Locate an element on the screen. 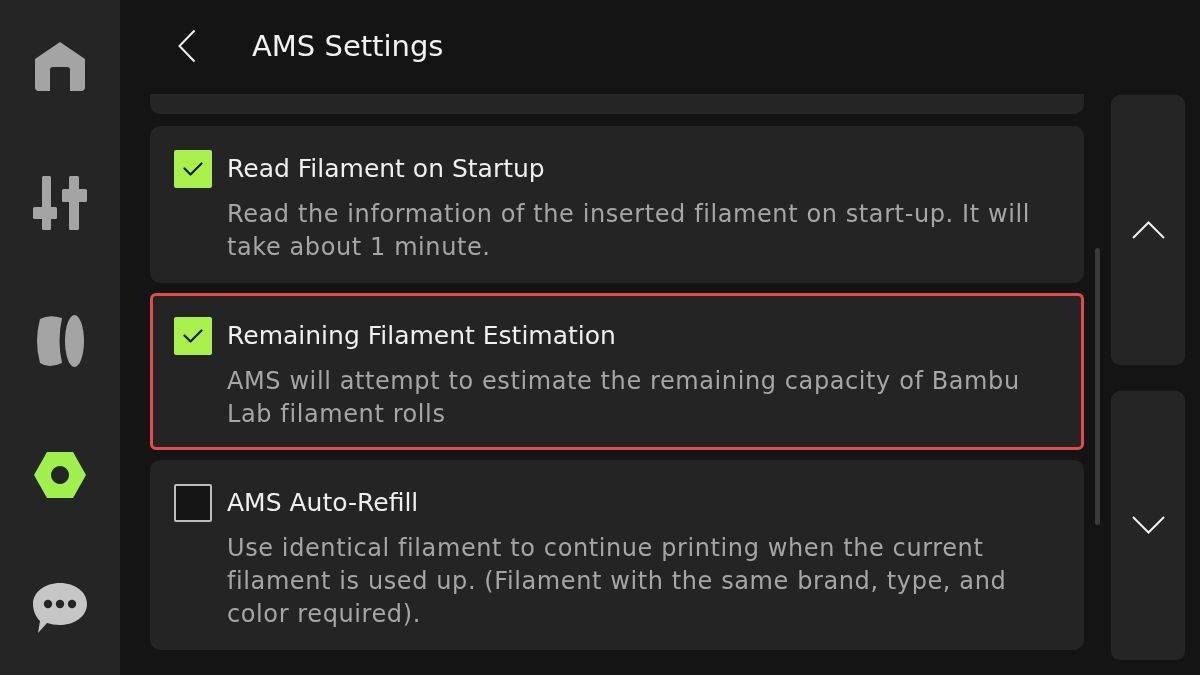 The image size is (1200, 675). hex-nut-icon is located at coordinates (60, 474).